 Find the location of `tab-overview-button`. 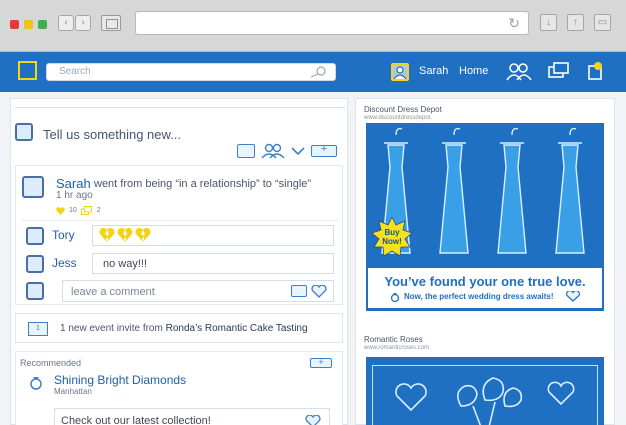

tab-overview-button is located at coordinates (111, 23).